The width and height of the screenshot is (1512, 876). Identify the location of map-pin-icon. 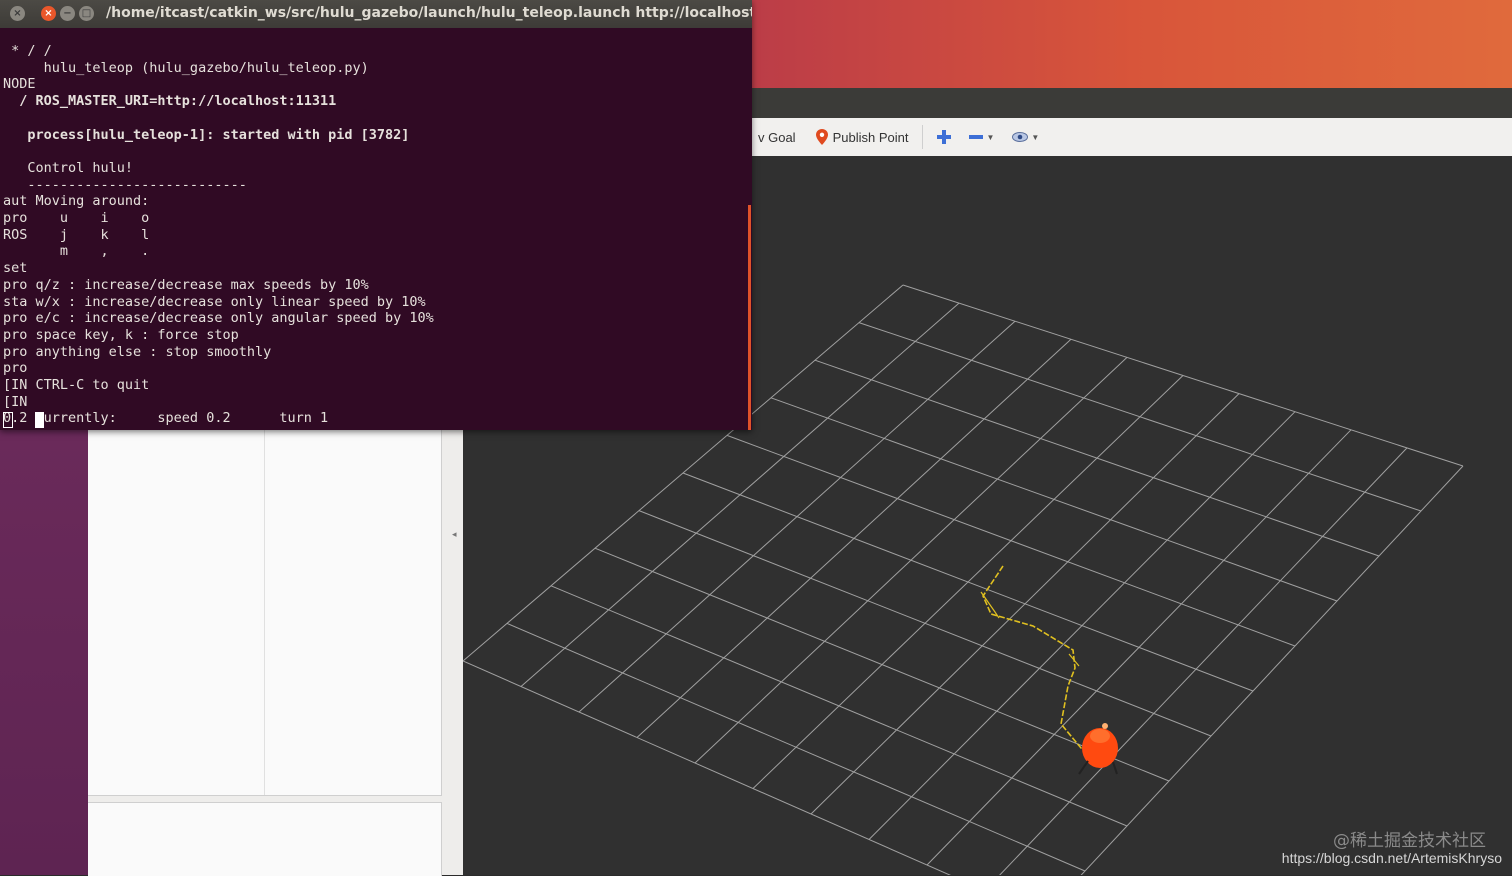
(821, 137).